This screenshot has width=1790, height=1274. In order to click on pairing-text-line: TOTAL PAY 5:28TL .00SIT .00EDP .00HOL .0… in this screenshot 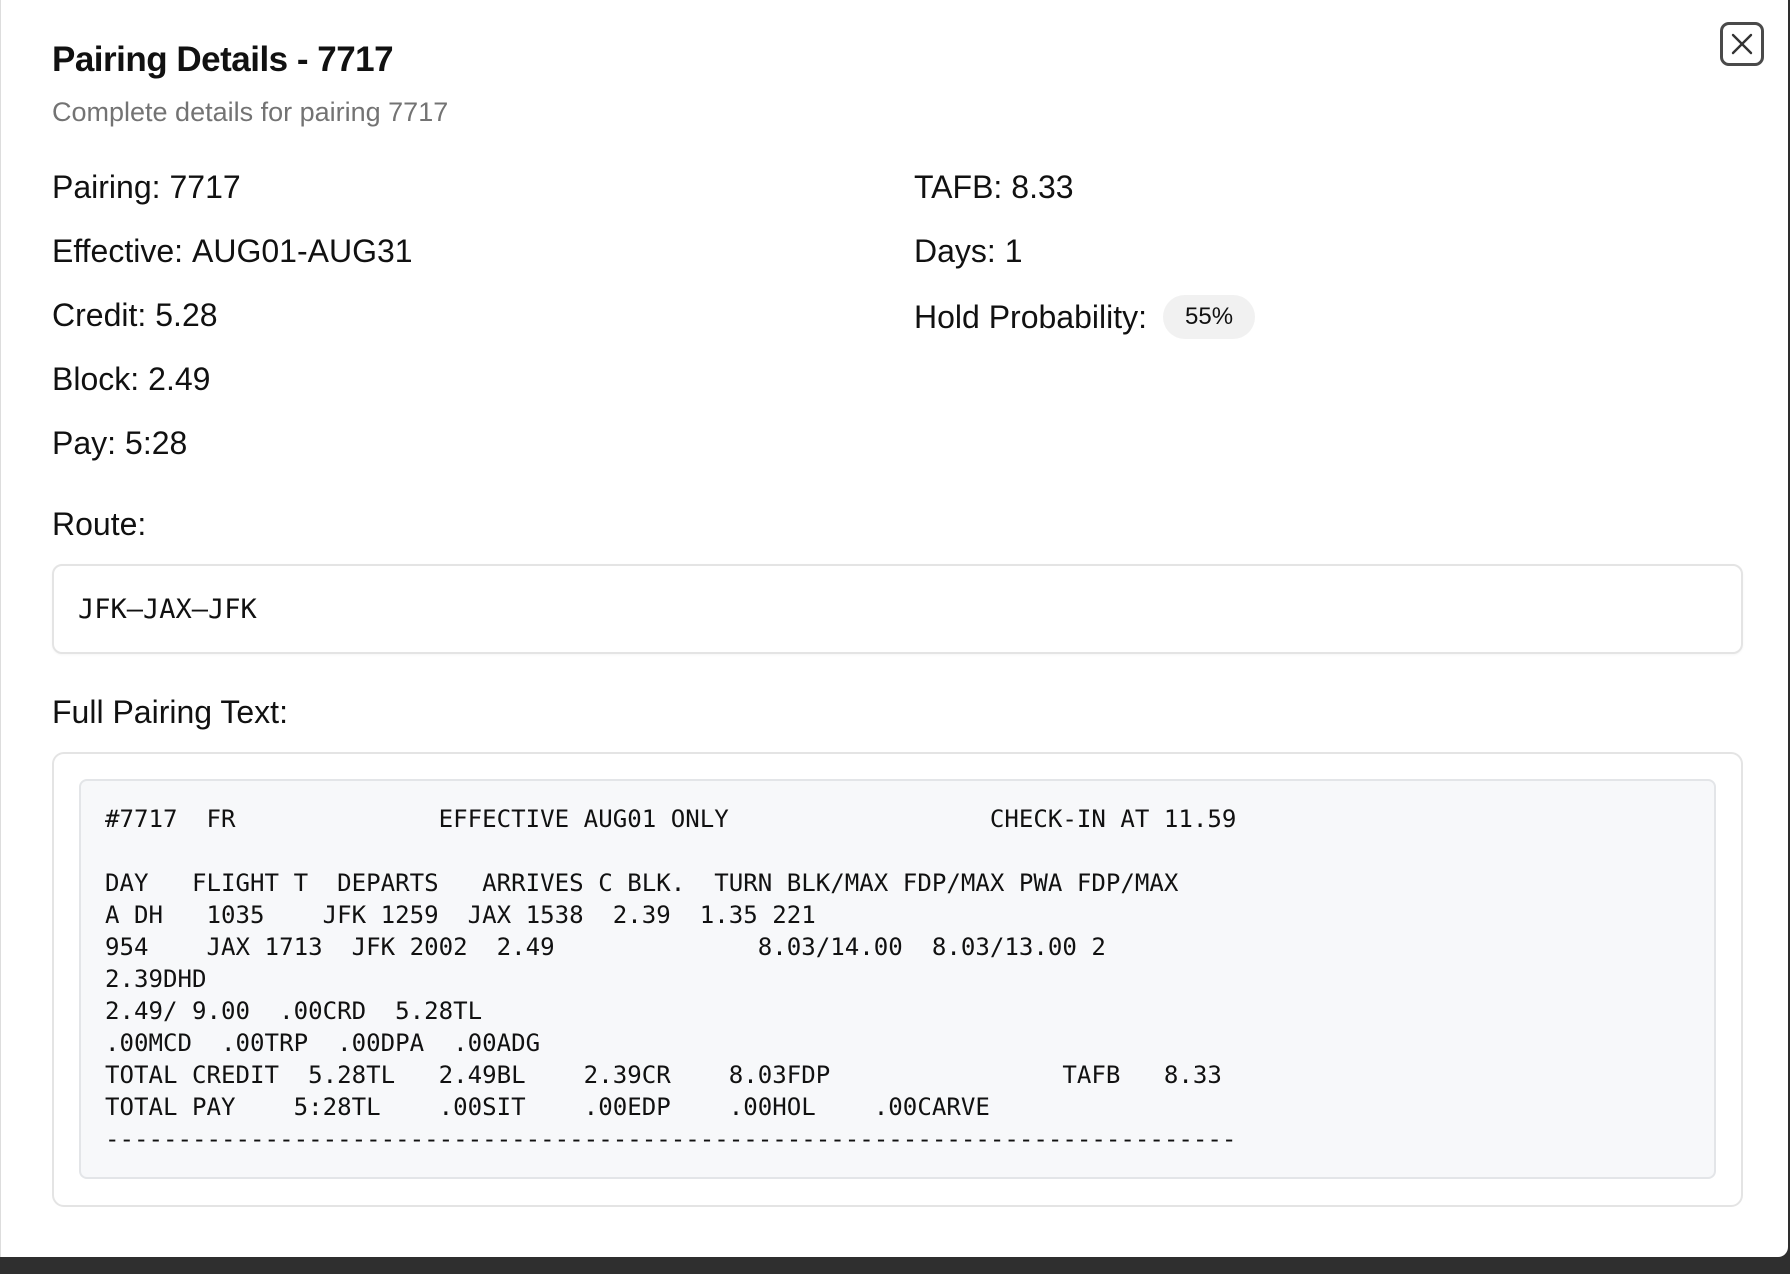, I will do `click(547, 1107)`.